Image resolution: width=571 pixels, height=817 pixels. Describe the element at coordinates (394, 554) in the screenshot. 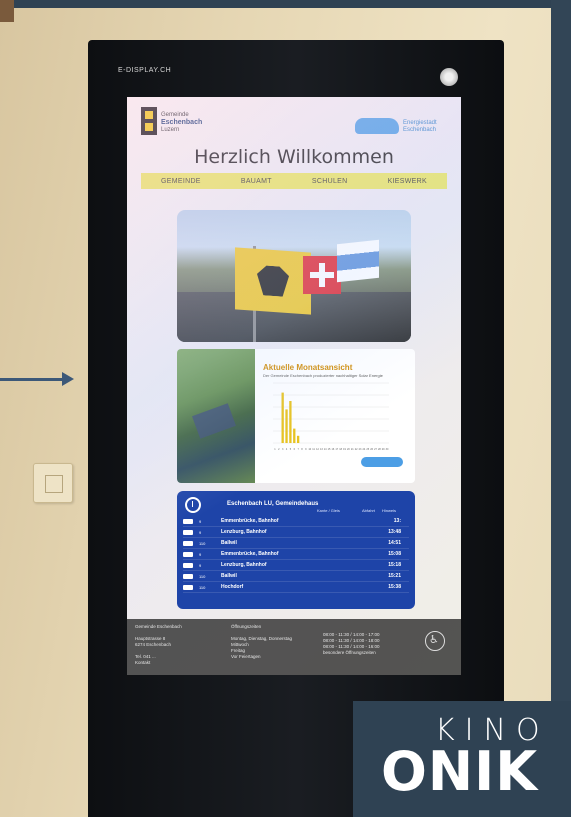

I see `row-departure-time: 15:08` at that location.